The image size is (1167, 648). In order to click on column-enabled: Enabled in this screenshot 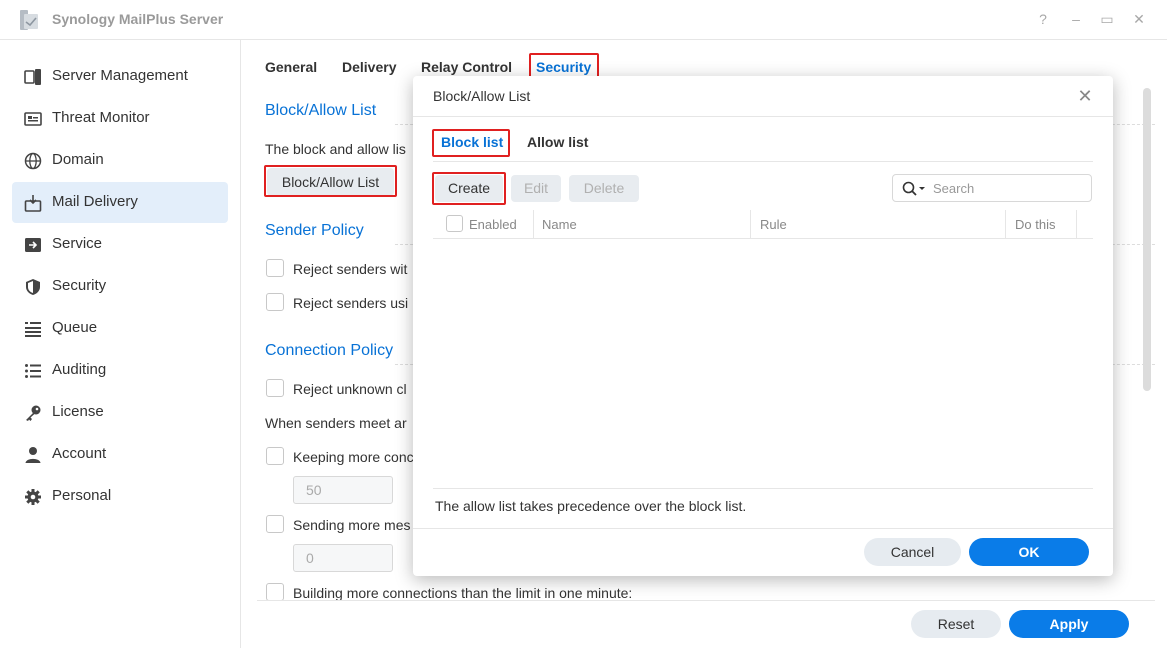, I will do `click(493, 224)`.